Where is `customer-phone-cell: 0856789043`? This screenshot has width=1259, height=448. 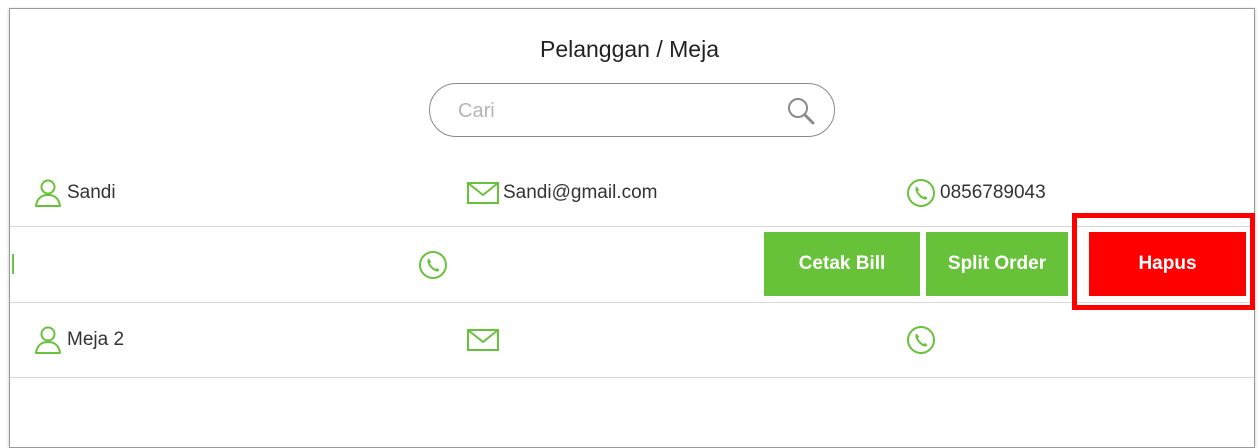
customer-phone-cell: 0856789043 is located at coordinates (976, 193).